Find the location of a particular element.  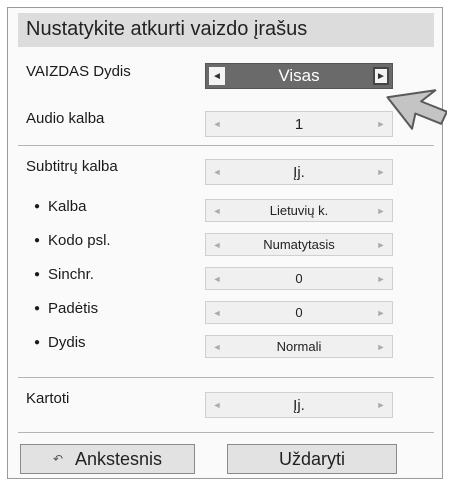

kalba-value: Lietuvių k. is located at coordinates (299, 210).